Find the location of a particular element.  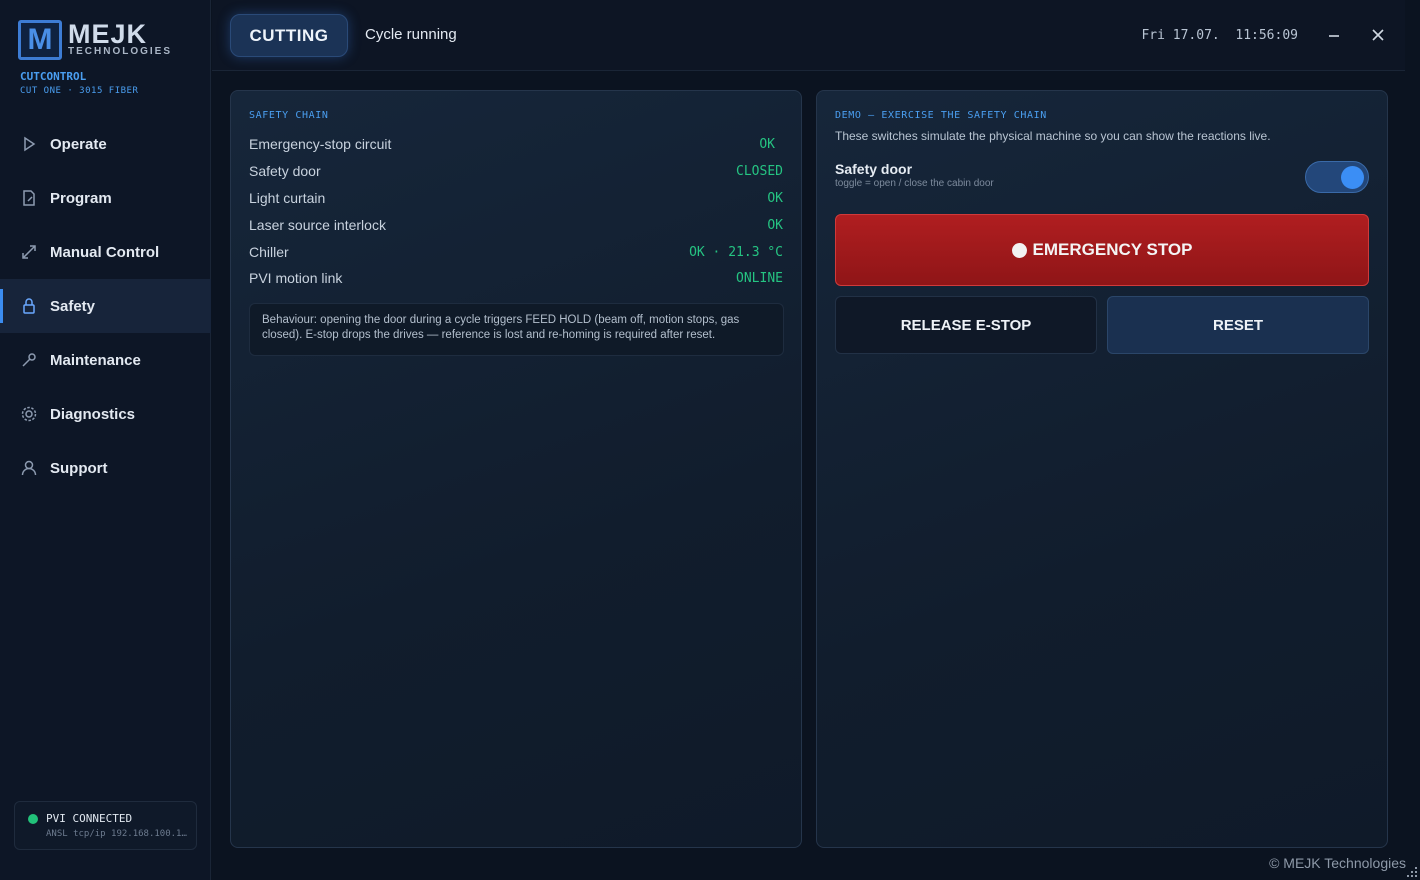

nav-item-label: Safety is located at coordinates (73, 306).